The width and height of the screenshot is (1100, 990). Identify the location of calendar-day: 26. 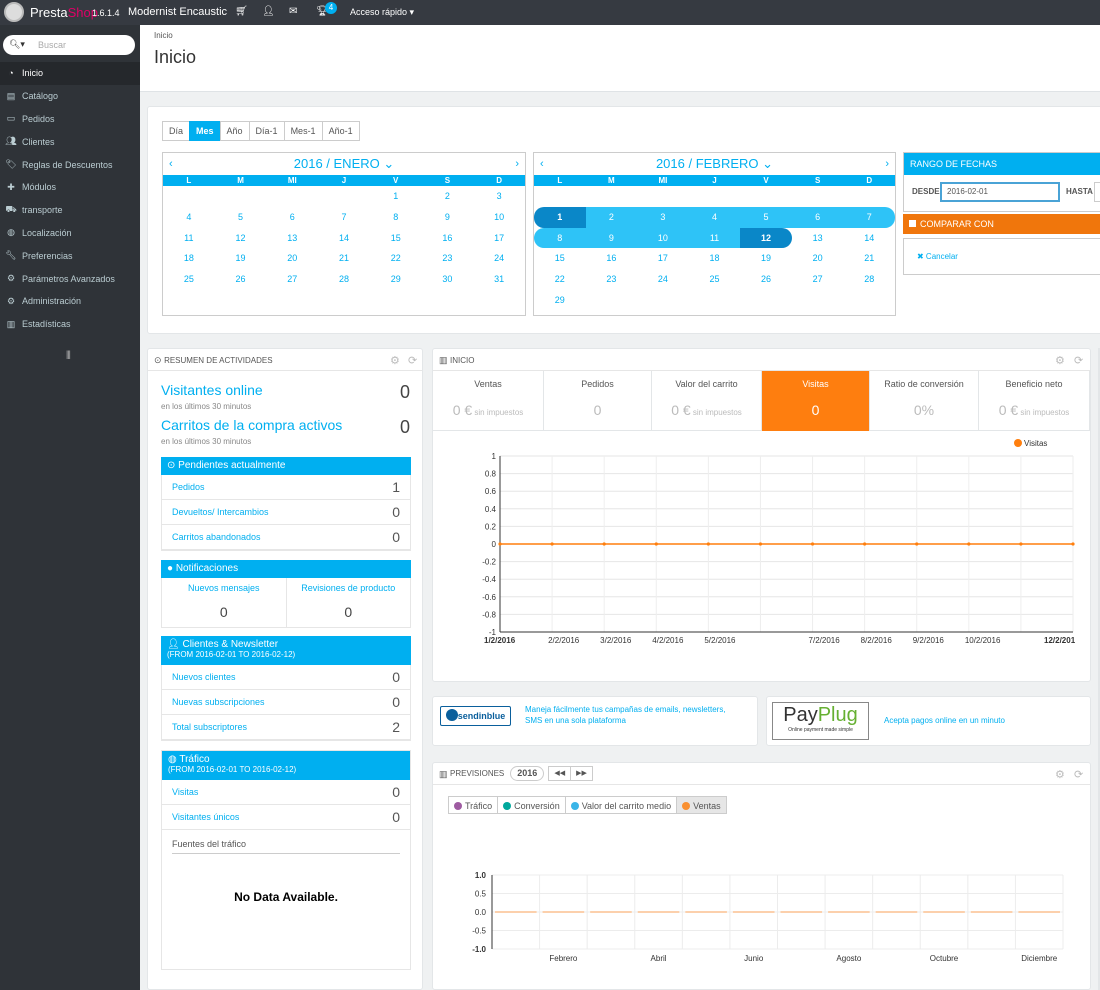
(766, 279).